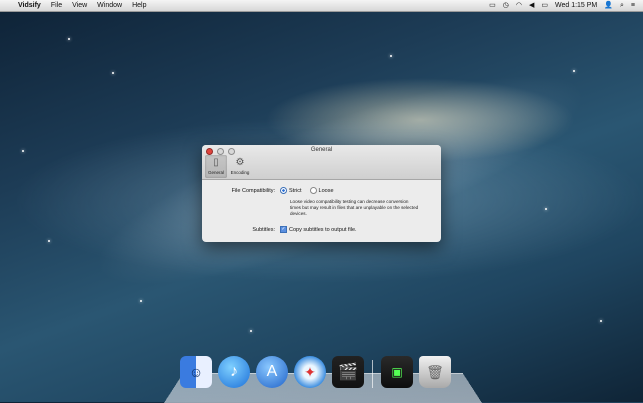 The width and height of the screenshot is (643, 403). What do you see at coordinates (283, 190) in the screenshot?
I see `strict-radio` at bounding box center [283, 190].